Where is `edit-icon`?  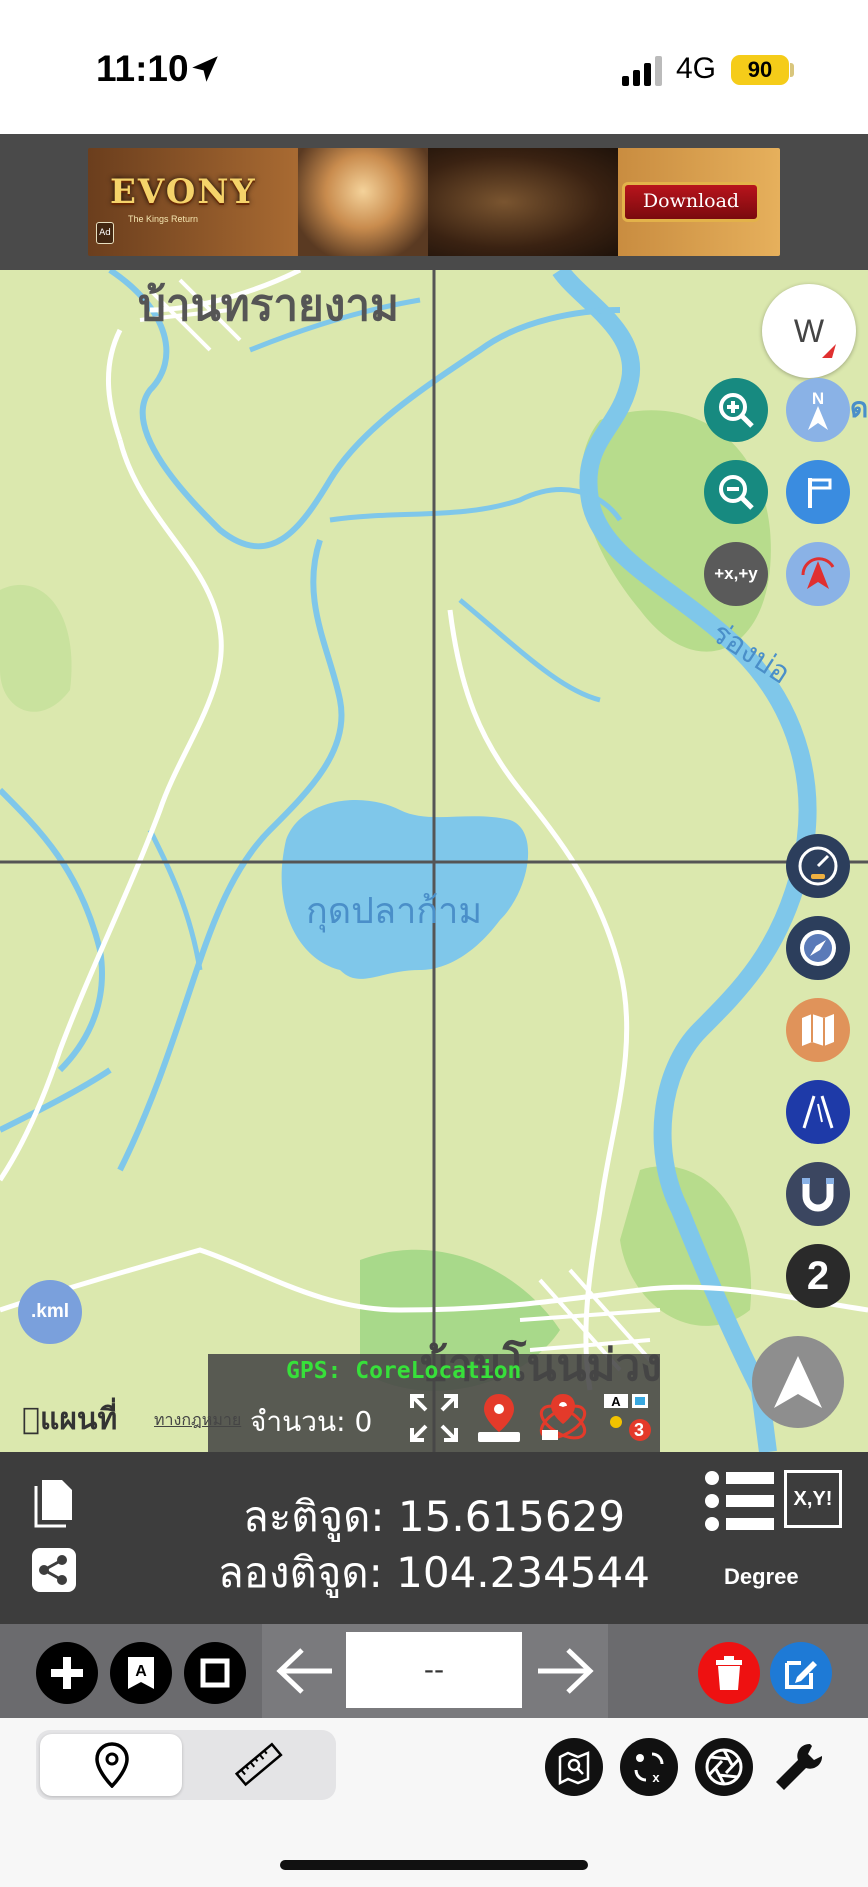
edit-icon is located at coordinates (801, 1675).